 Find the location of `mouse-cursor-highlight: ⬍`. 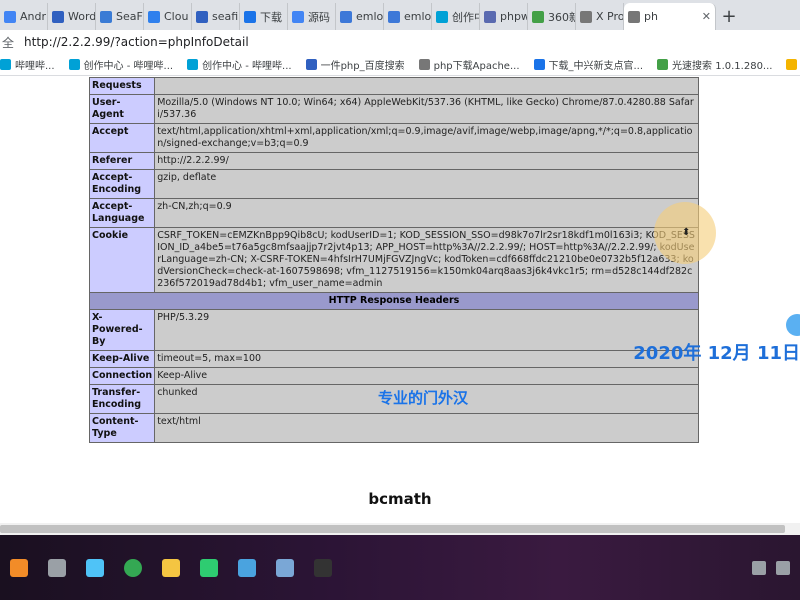

mouse-cursor-highlight: ⬍ is located at coordinates (685, 233).